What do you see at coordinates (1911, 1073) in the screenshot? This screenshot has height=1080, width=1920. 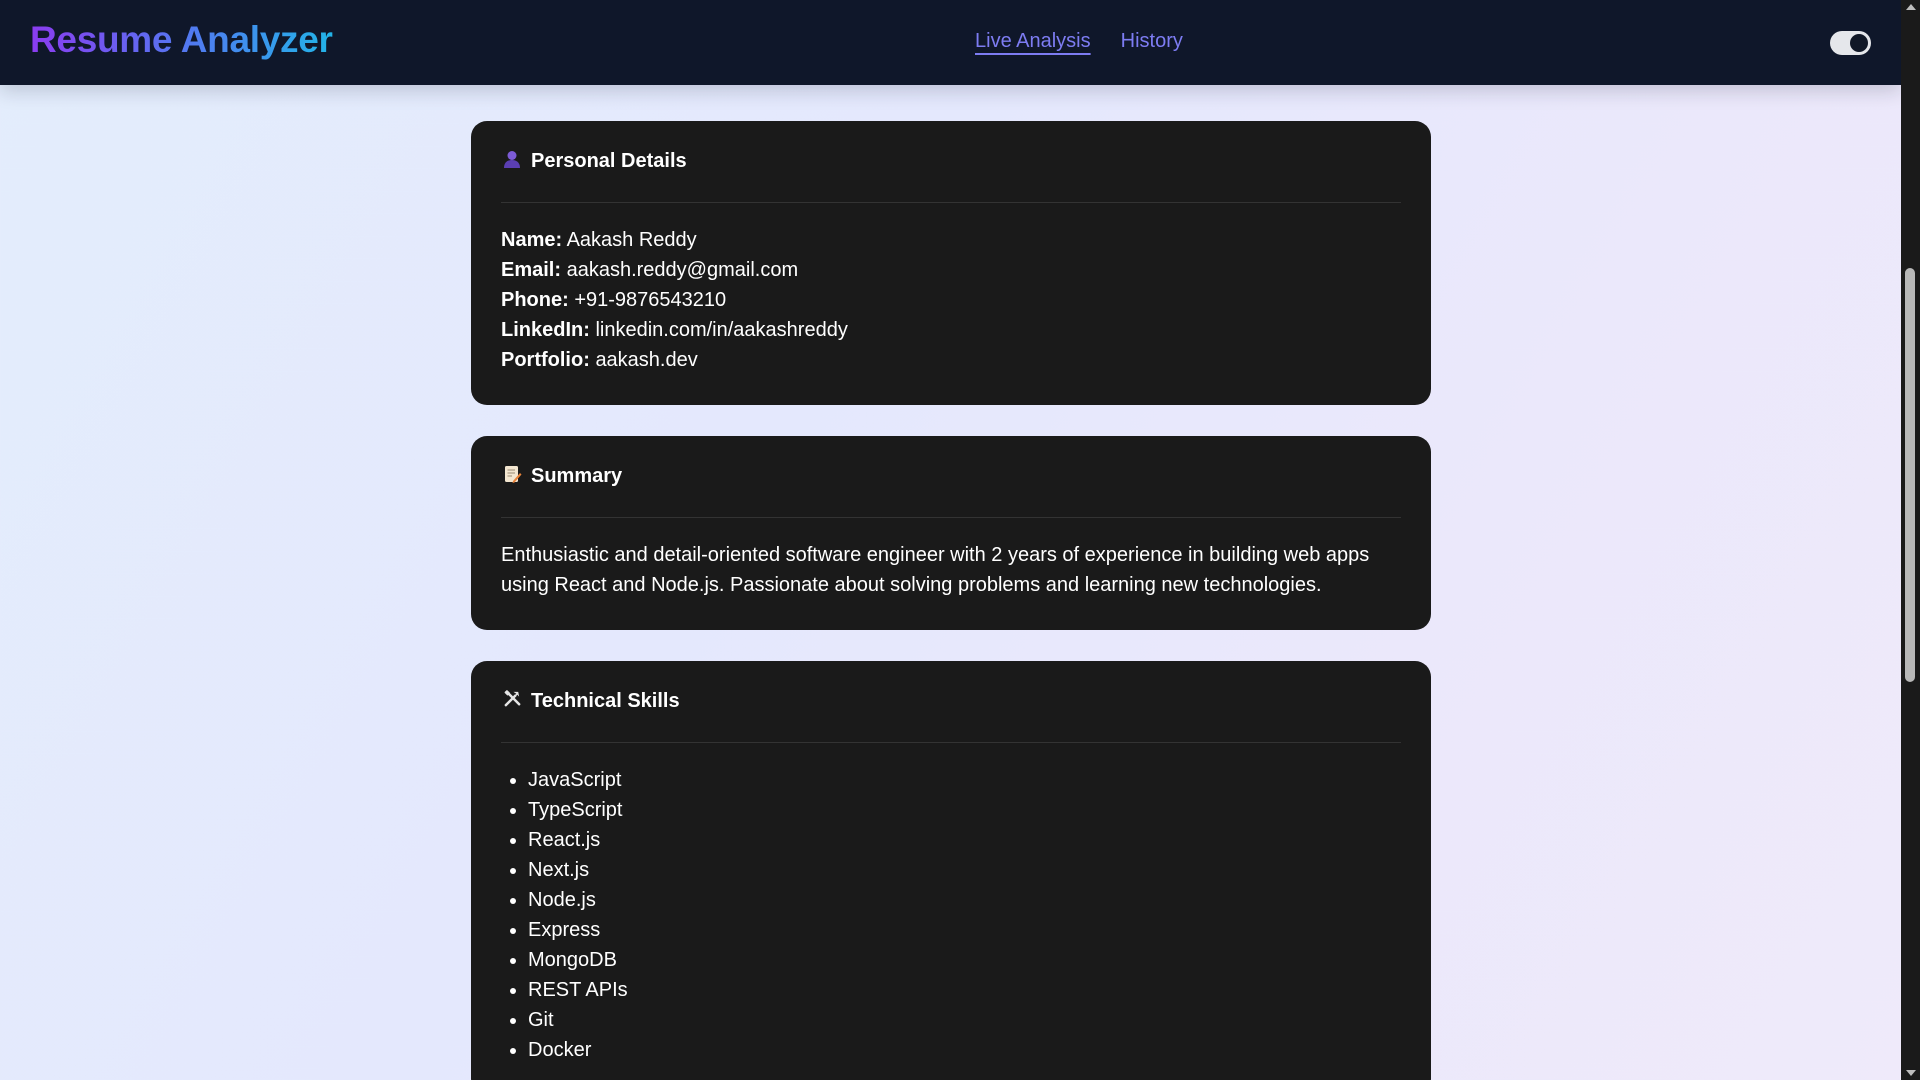 I see `scroll-down-arrow-icon` at bounding box center [1911, 1073].